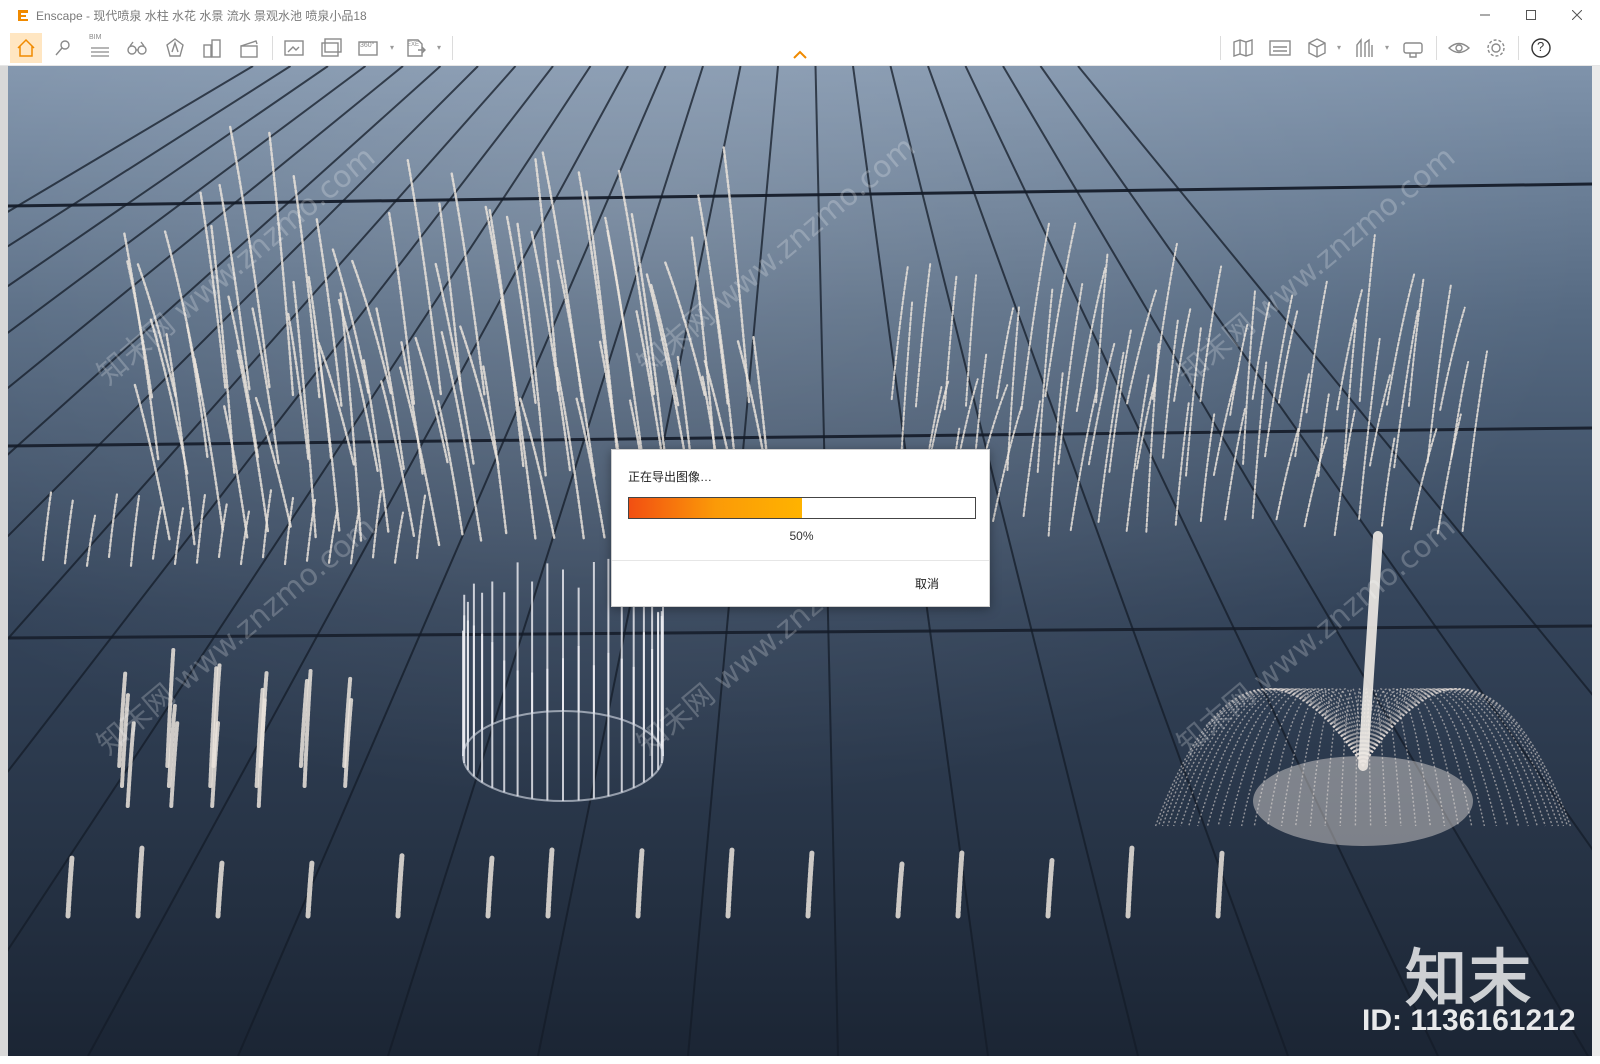  I want to click on export-label: EXE, so click(413, 45).